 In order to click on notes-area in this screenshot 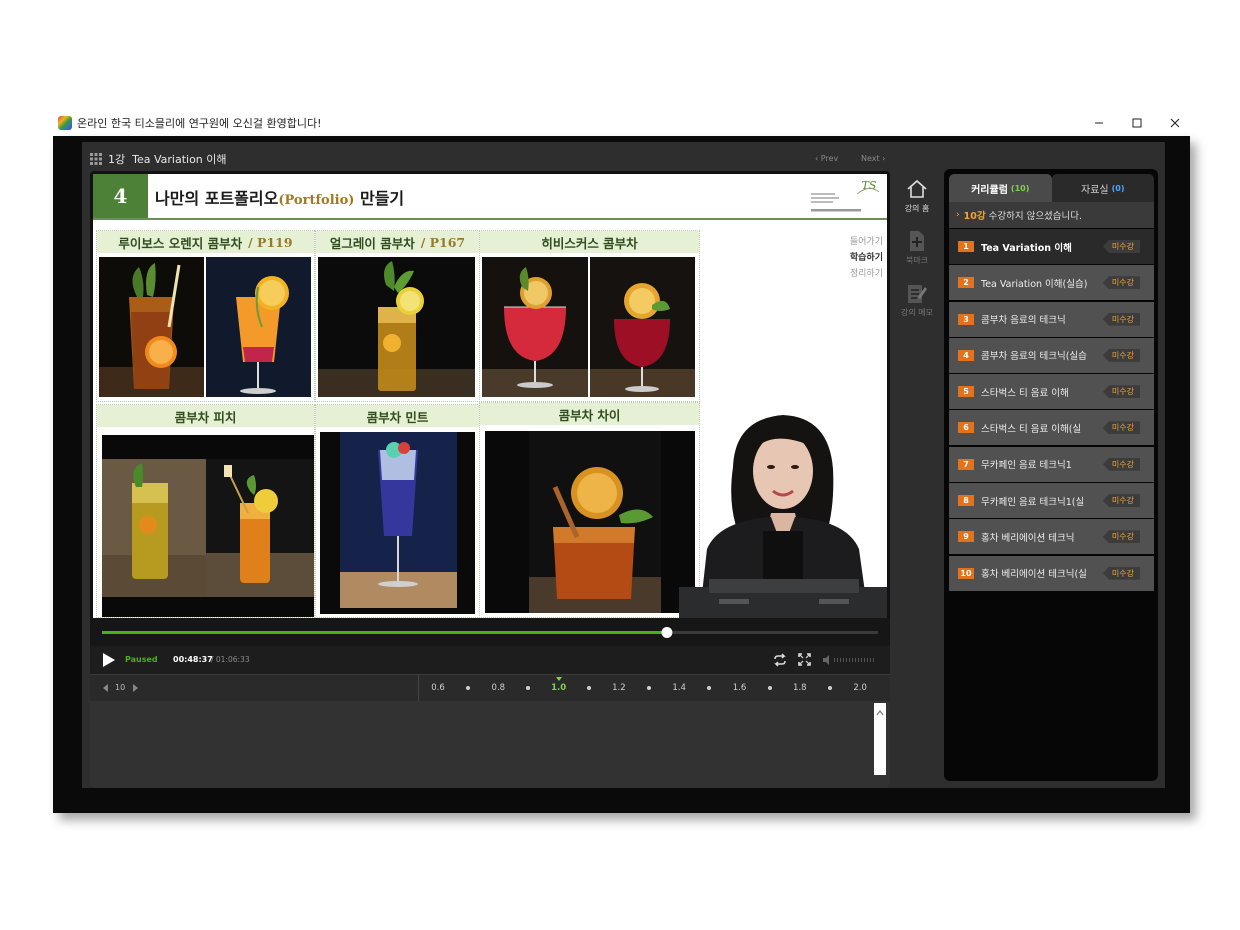, I will do `click(490, 744)`.